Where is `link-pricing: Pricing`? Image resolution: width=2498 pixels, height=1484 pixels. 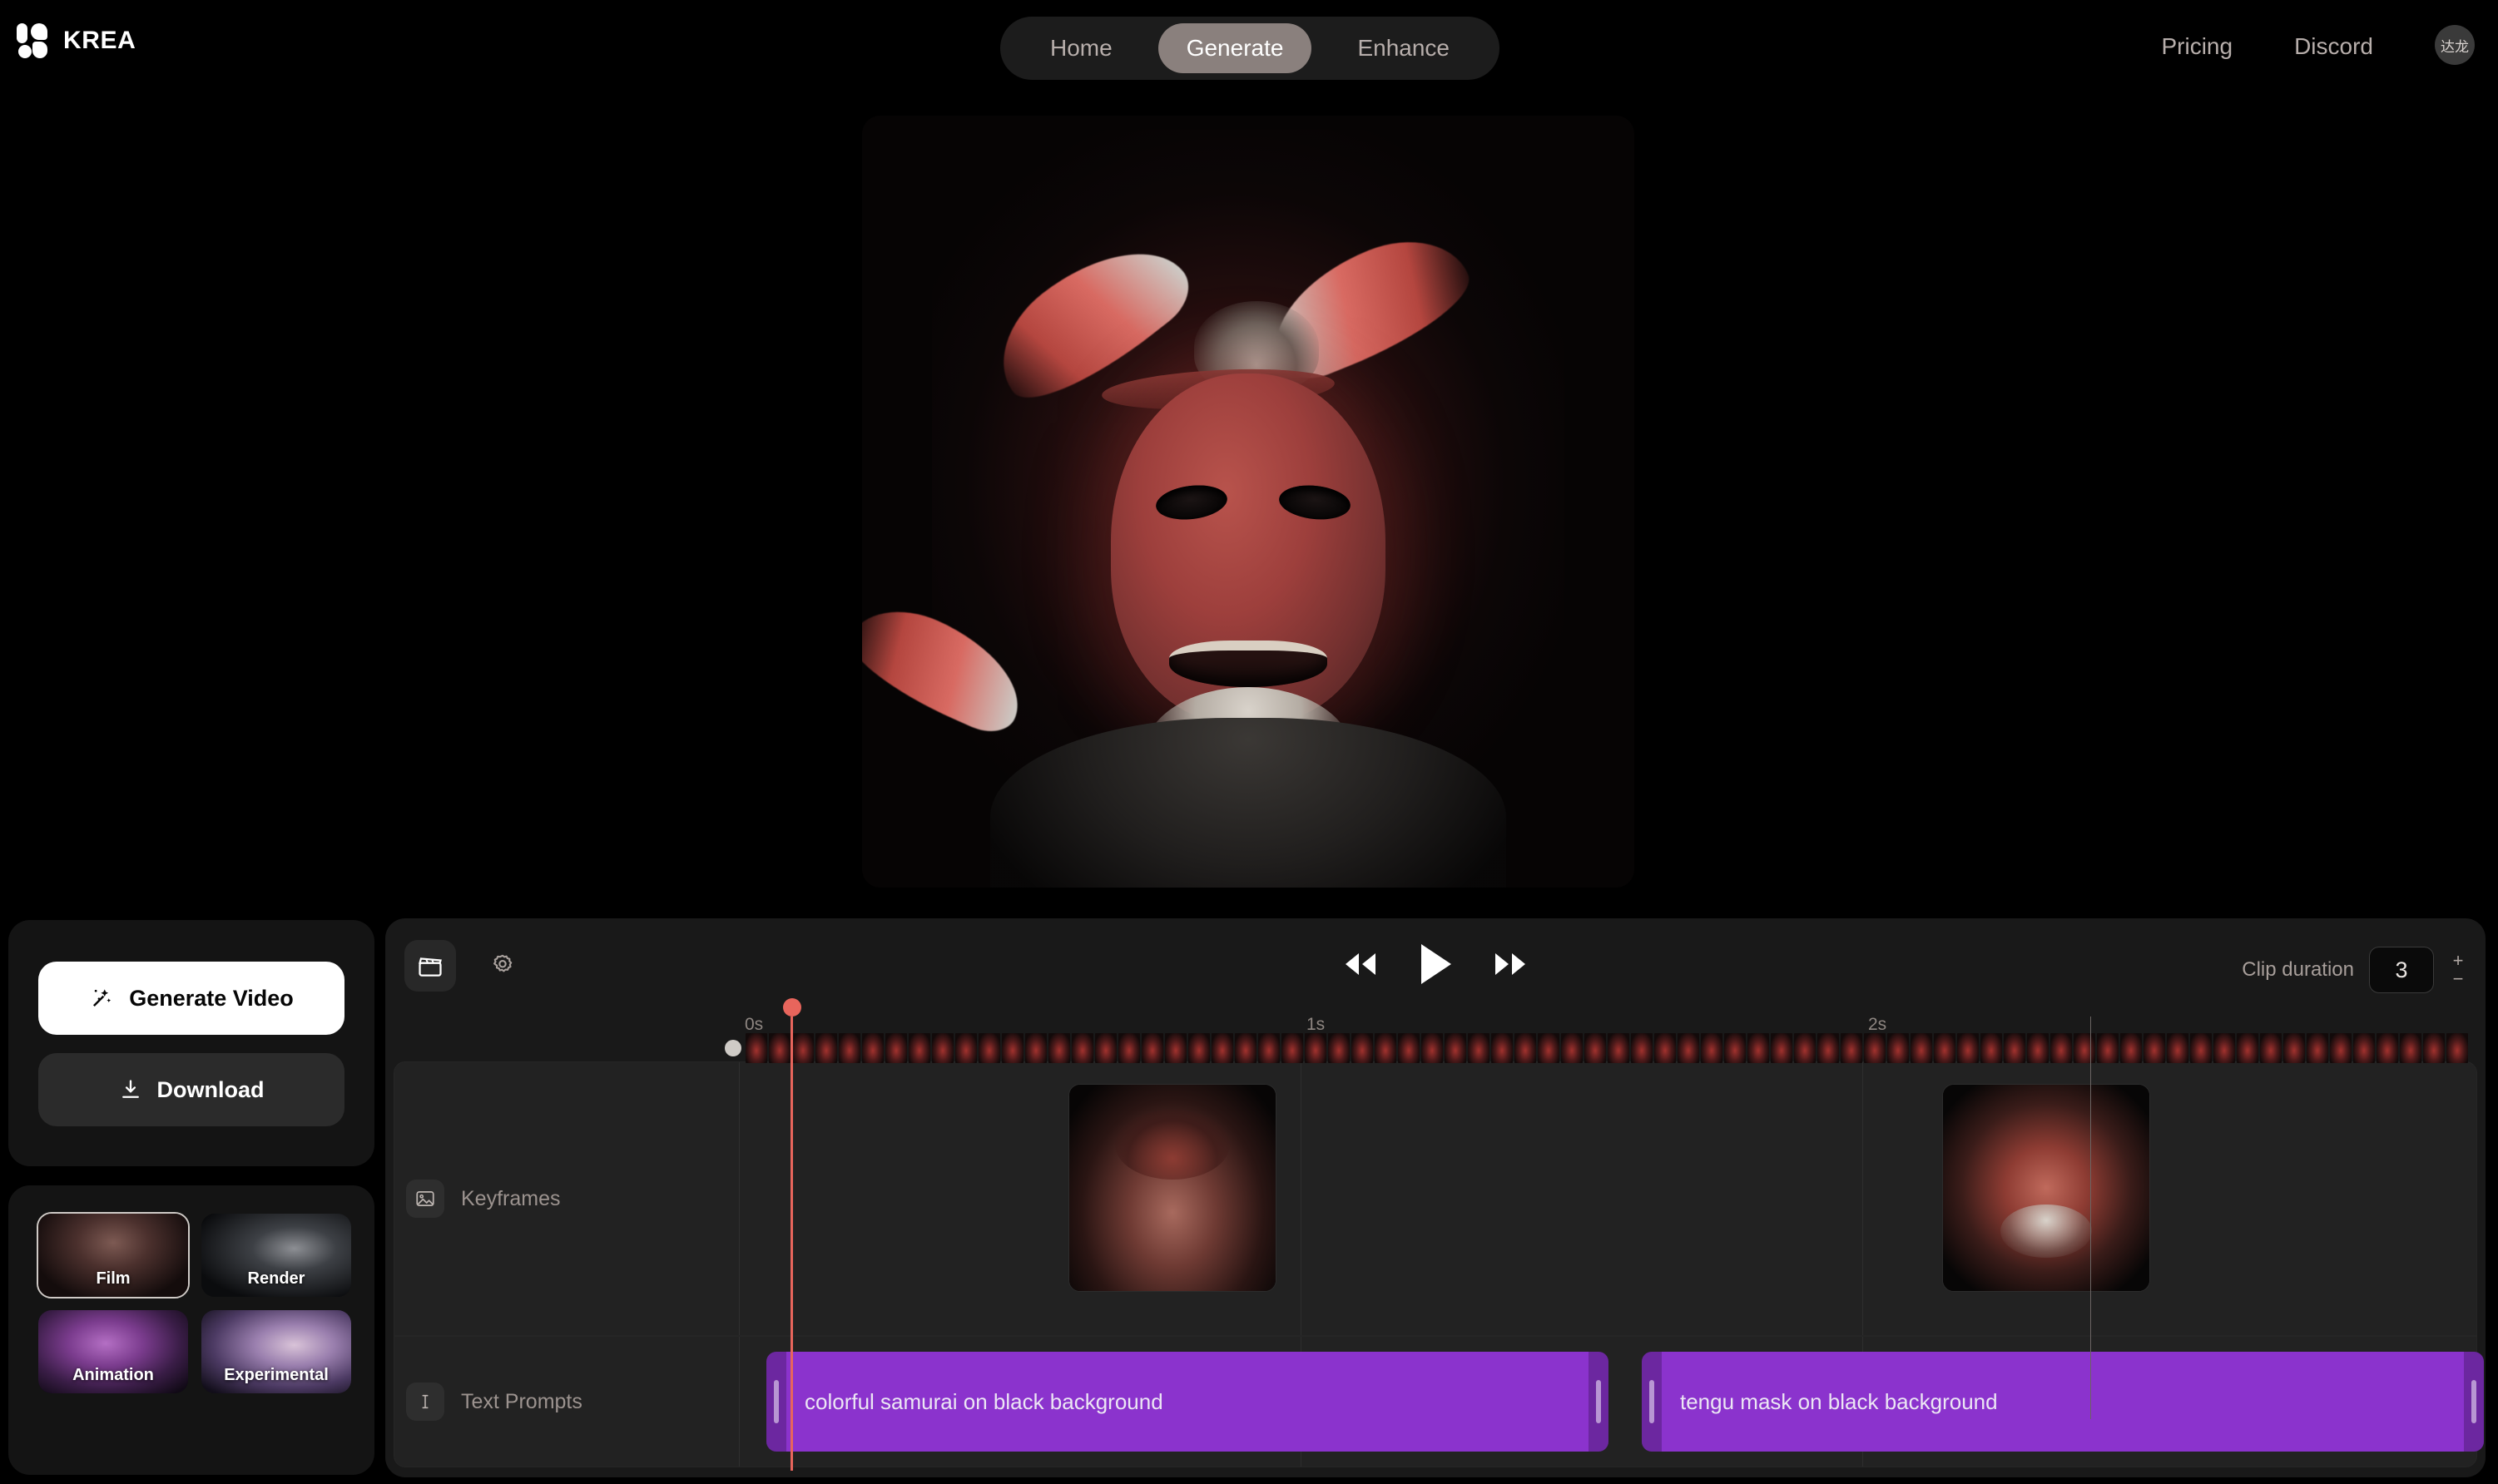
link-pricing: Pricing is located at coordinates (2197, 46).